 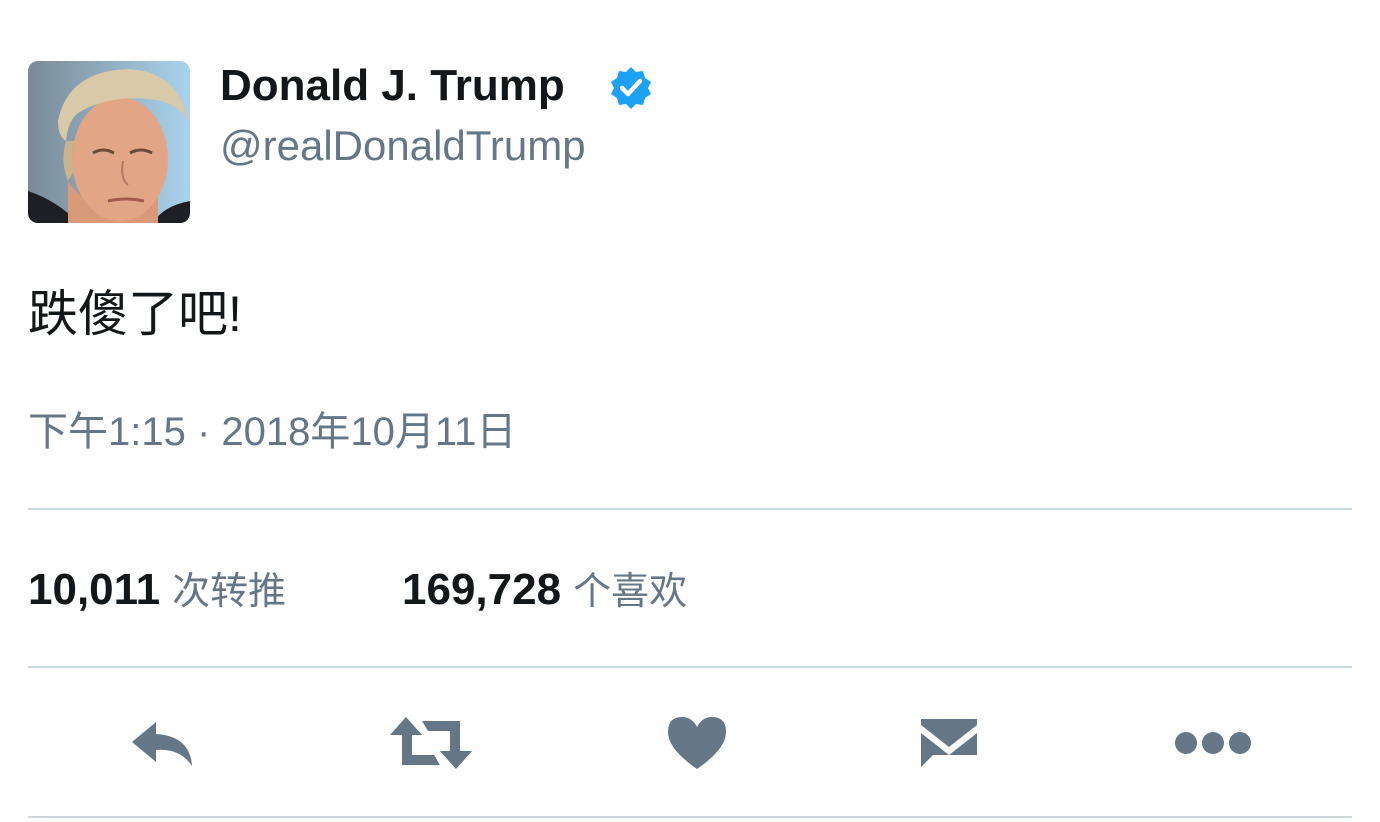 I want to click on reply-icon, so click(x=162, y=744).